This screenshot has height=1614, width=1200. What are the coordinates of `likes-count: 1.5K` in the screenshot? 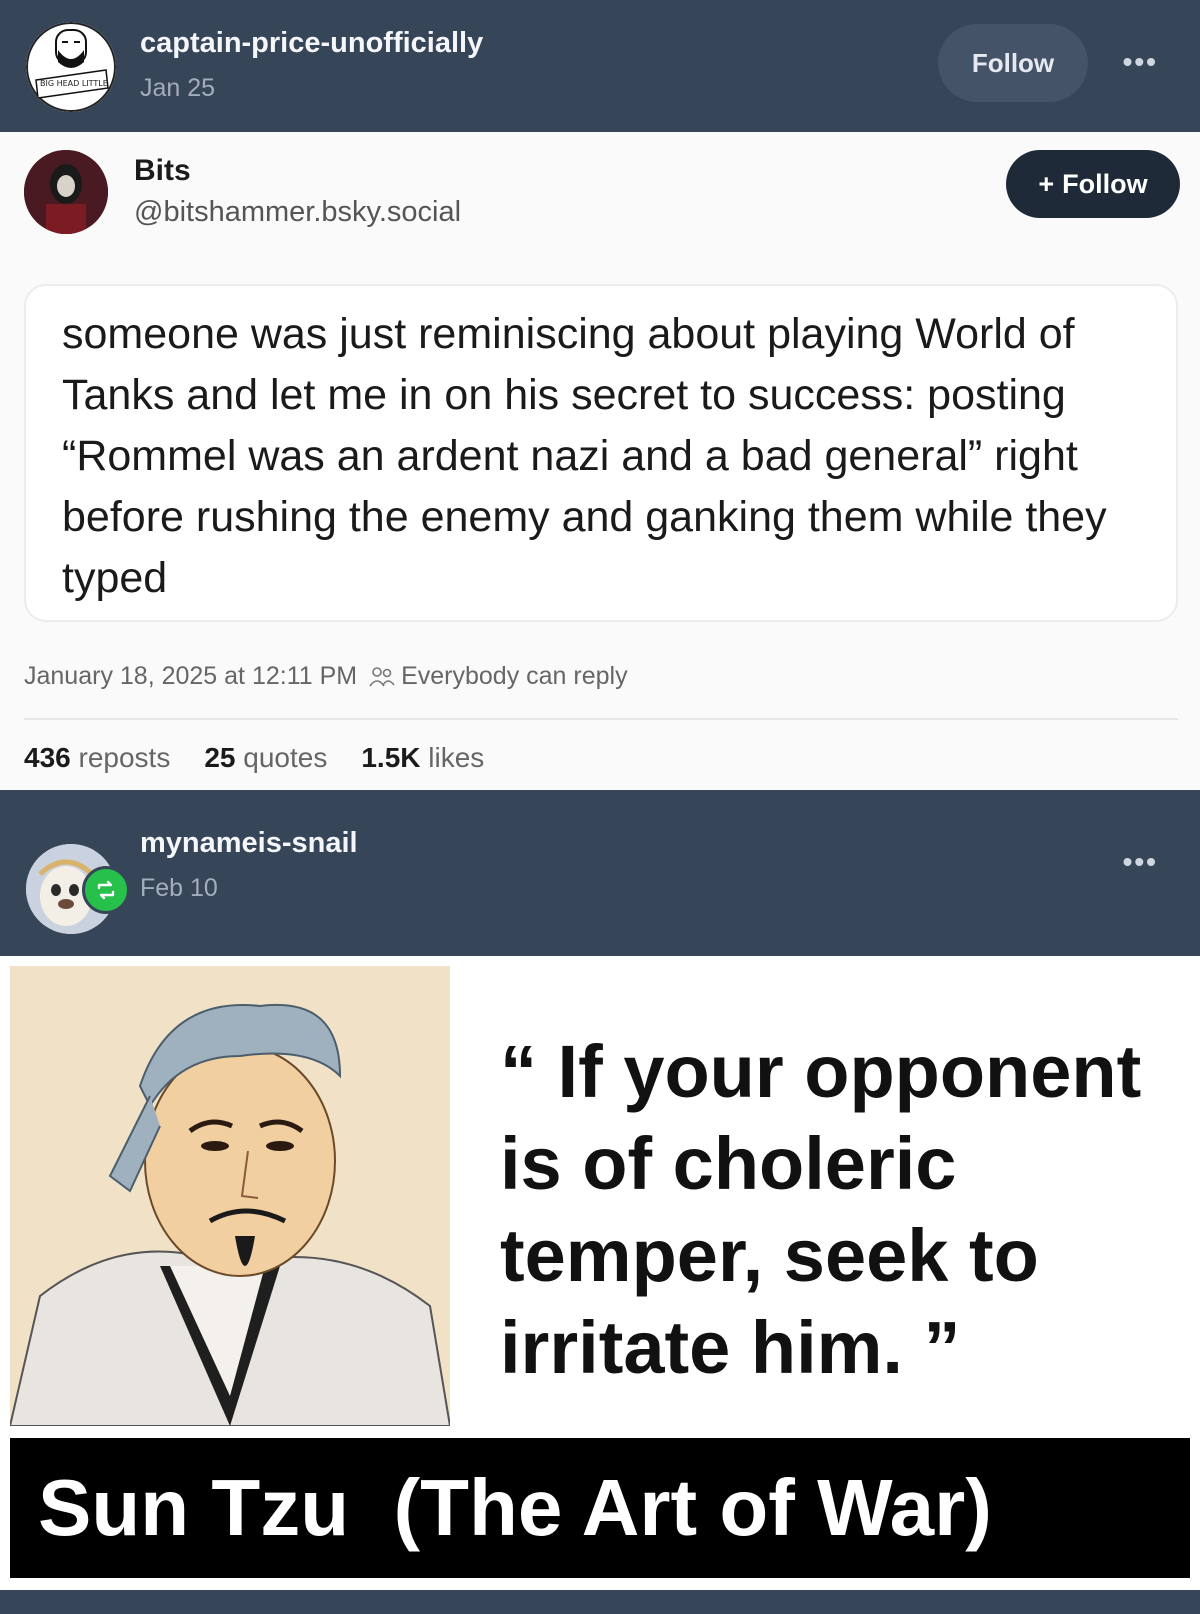 It's located at (391, 757).